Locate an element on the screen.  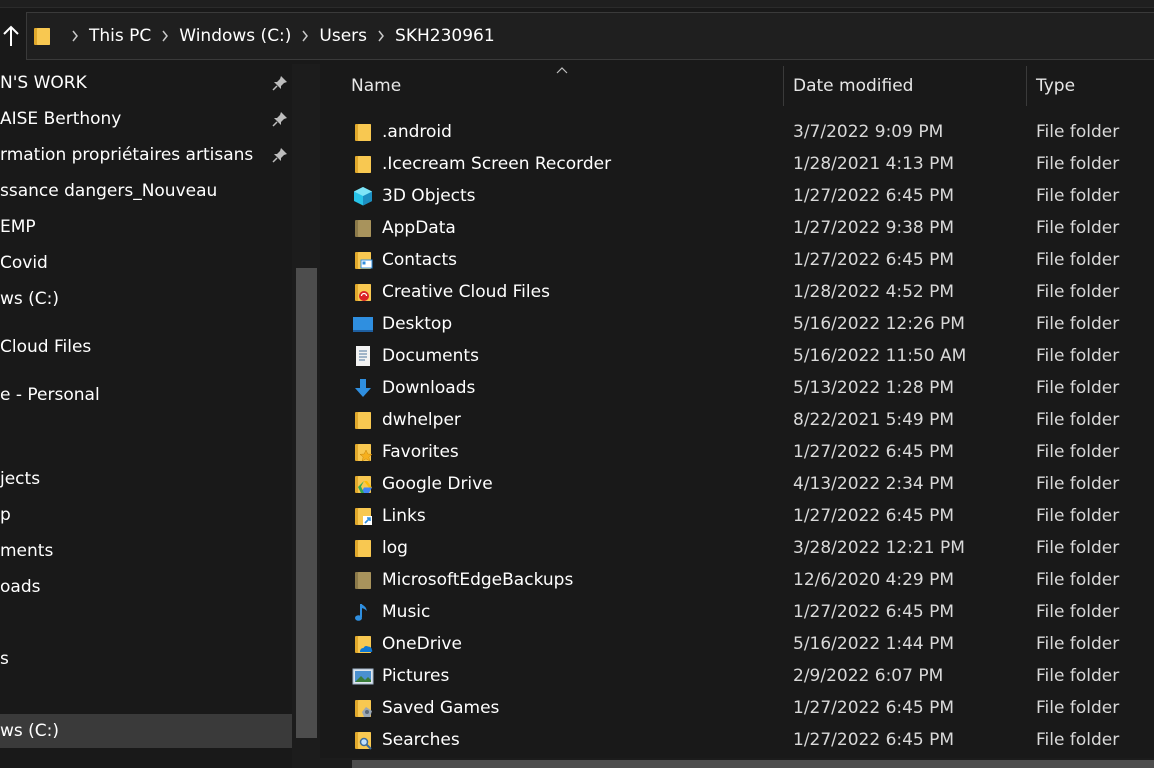
nav-item: N'S WORK is located at coordinates (146, 83).